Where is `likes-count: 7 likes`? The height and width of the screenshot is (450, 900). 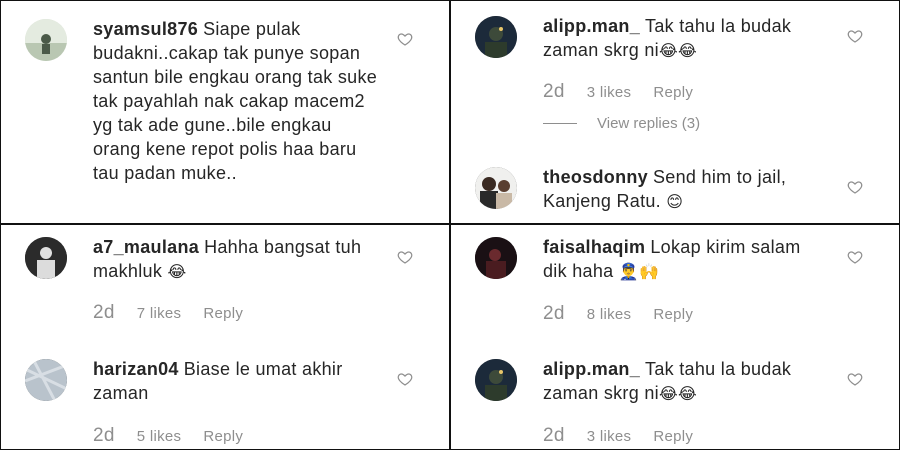 likes-count: 7 likes is located at coordinates (159, 313).